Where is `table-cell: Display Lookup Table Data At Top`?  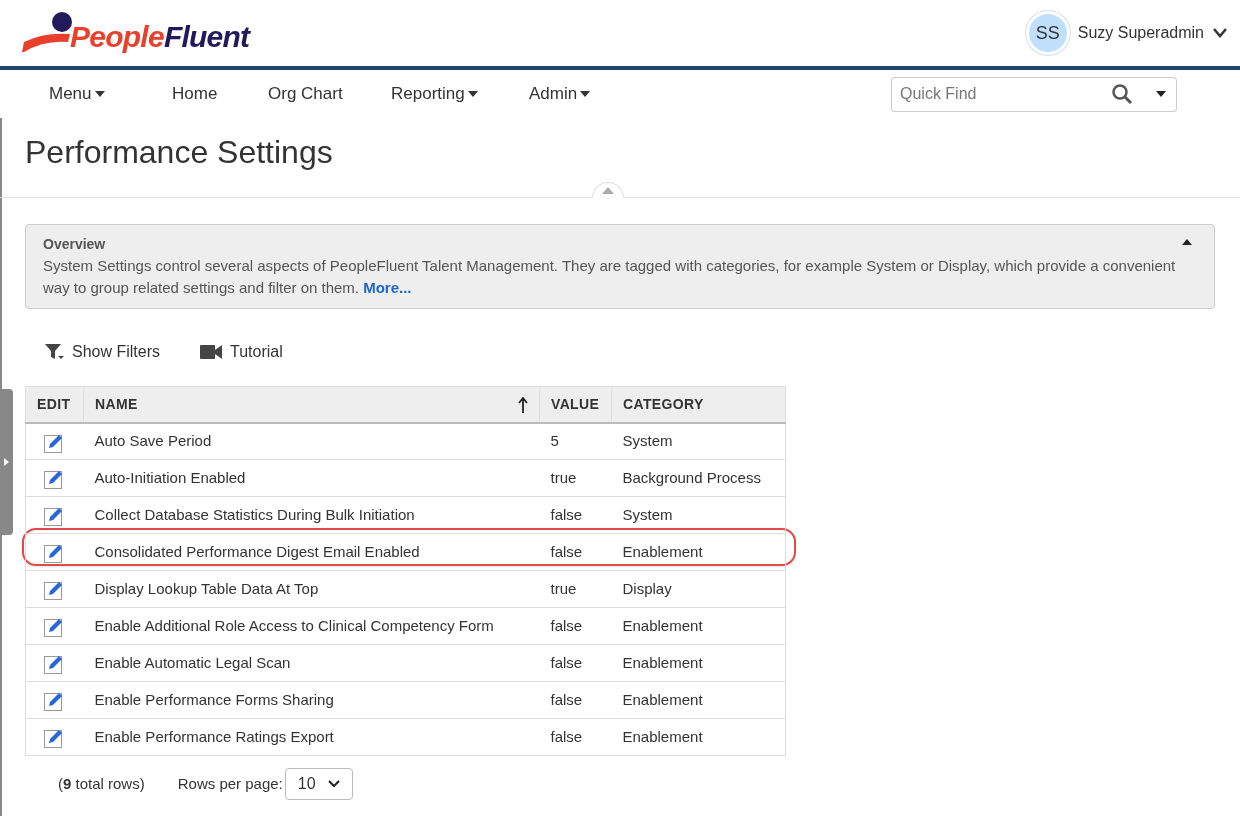
table-cell: Display Lookup Table Data At Top is located at coordinates (311, 589).